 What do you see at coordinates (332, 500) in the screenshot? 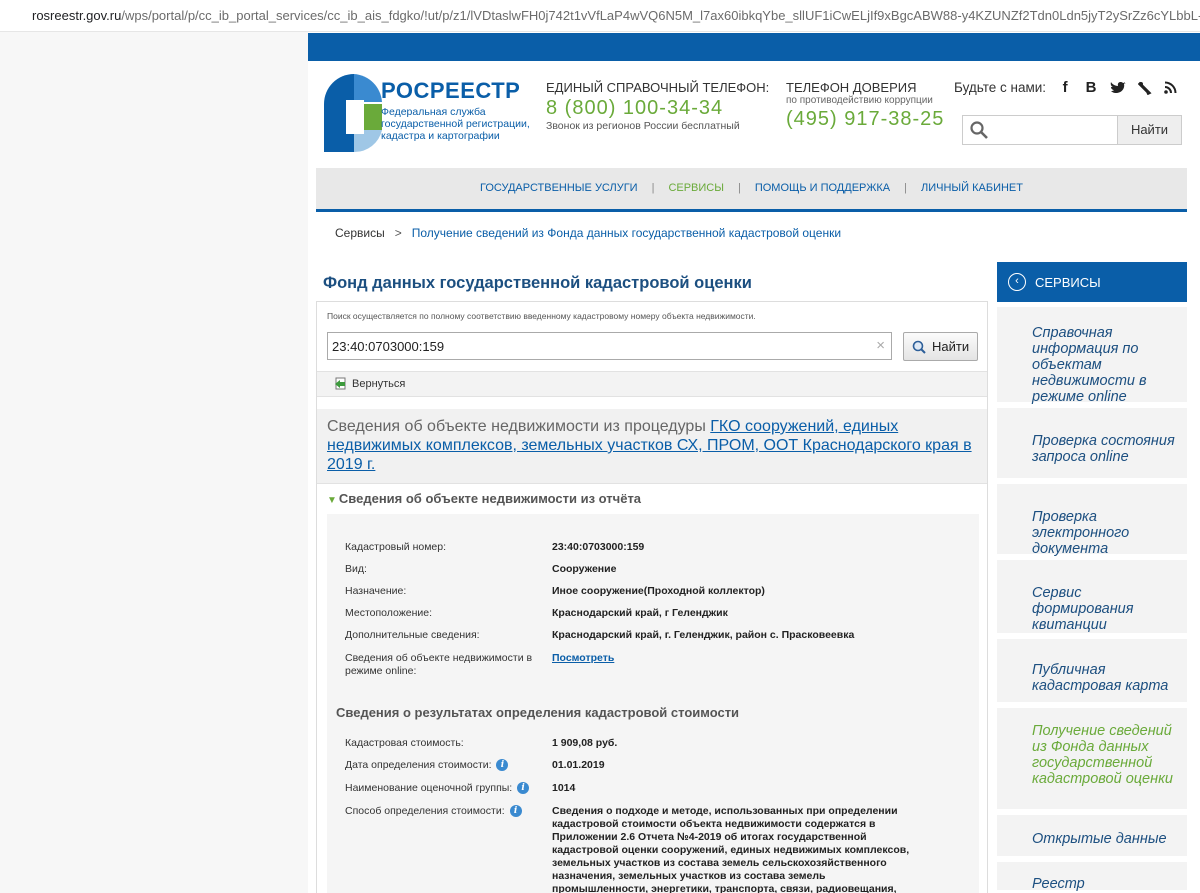
I see `collapse-triangle-icon: ▼` at bounding box center [332, 500].